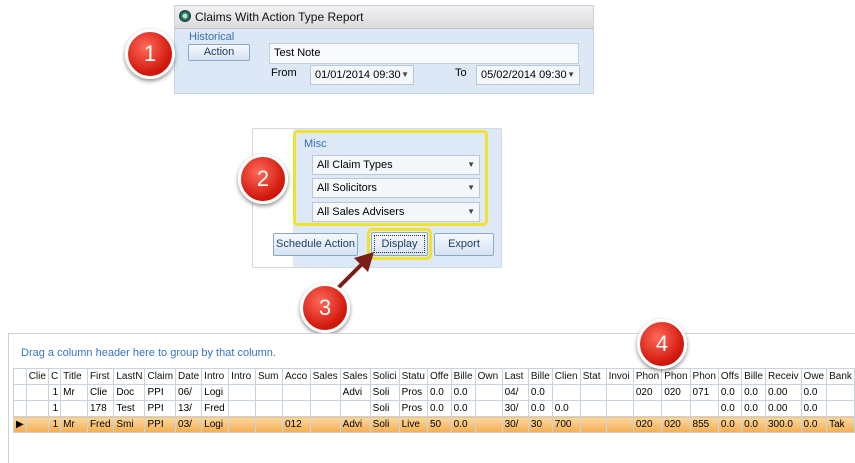  What do you see at coordinates (396, 188) in the screenshot?
I see `solicitors-select: All Solicitors ▼` at bounding box center [396, 188].